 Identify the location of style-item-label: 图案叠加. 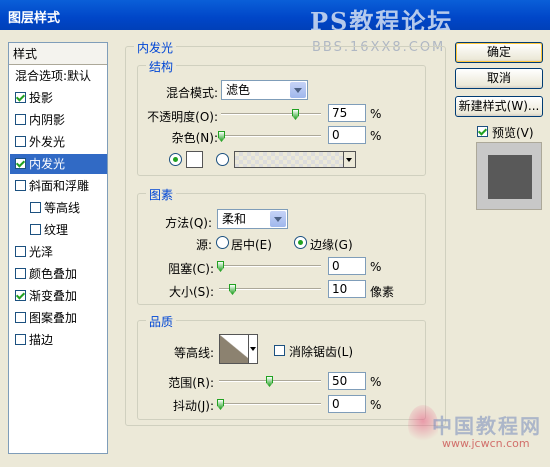
(53, 318).